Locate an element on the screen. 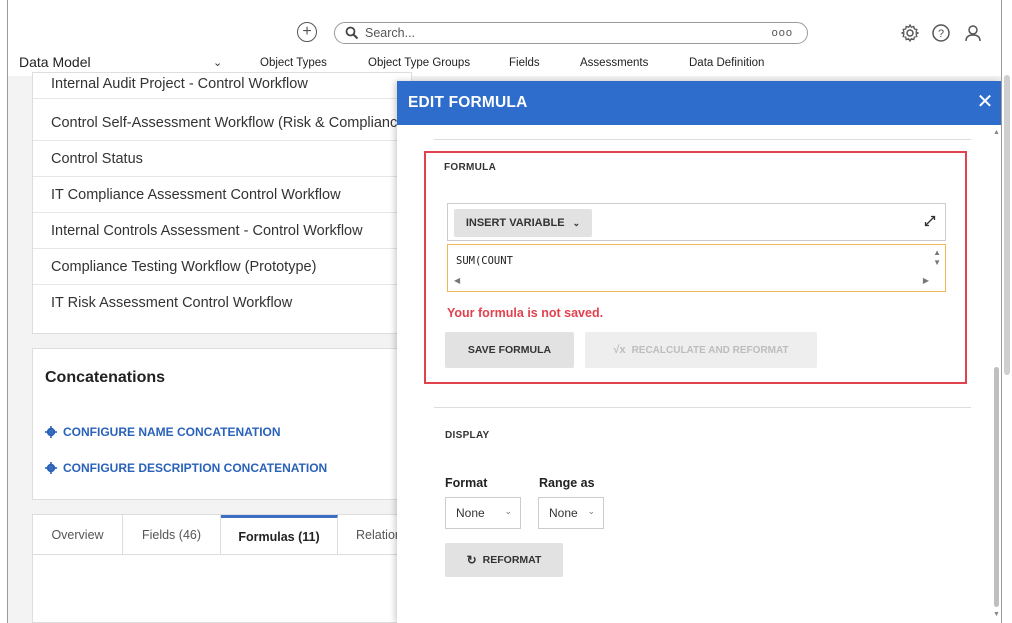 Image resolution: width=1012 pixels, height=623 pixels. range-as-select: None ⌄ is located at coordinates (571, 513).